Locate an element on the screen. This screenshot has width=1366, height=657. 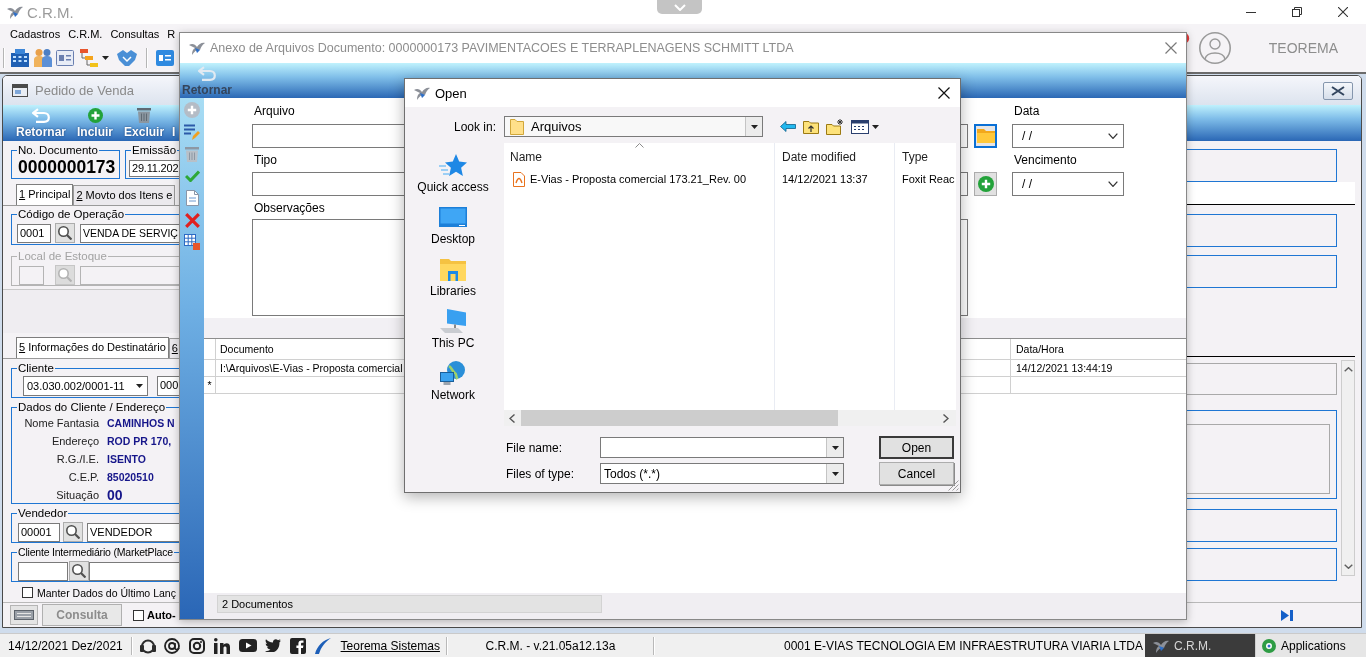
group-label: Vendedor is located at coordinates (43, 513).